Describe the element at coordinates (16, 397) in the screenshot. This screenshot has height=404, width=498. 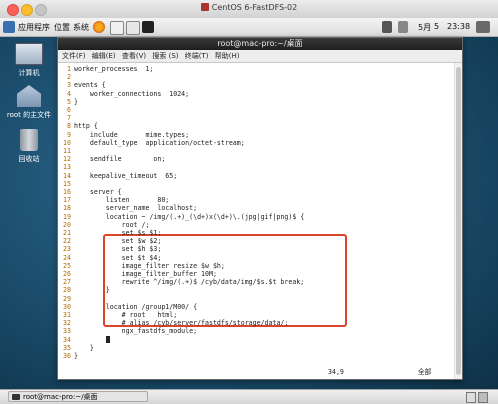
I see `terminal-small-icon` at that location.